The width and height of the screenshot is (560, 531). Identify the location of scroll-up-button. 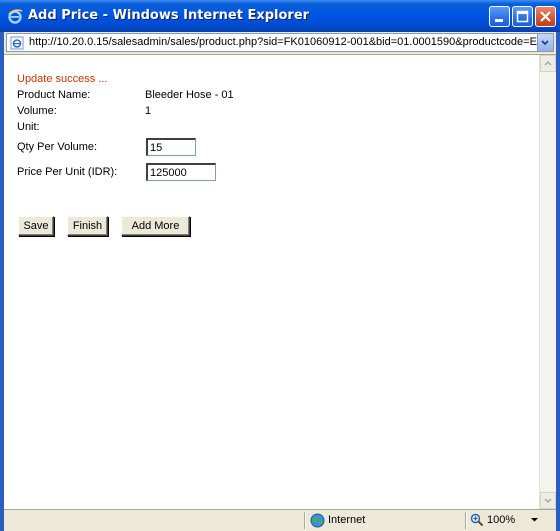
(548, 63).